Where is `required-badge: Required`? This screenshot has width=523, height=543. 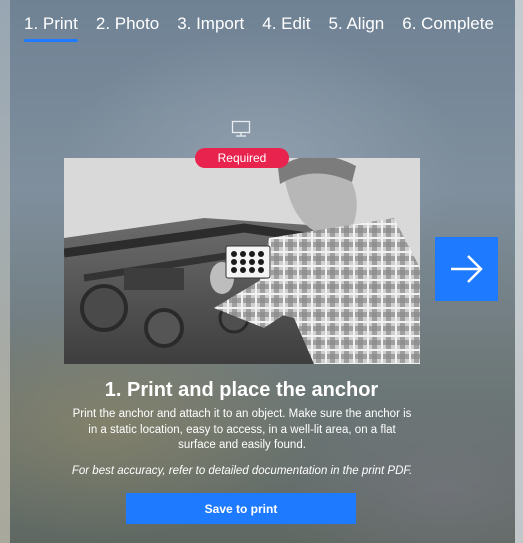
required-badge: Required is located at coordinates (242, 158).